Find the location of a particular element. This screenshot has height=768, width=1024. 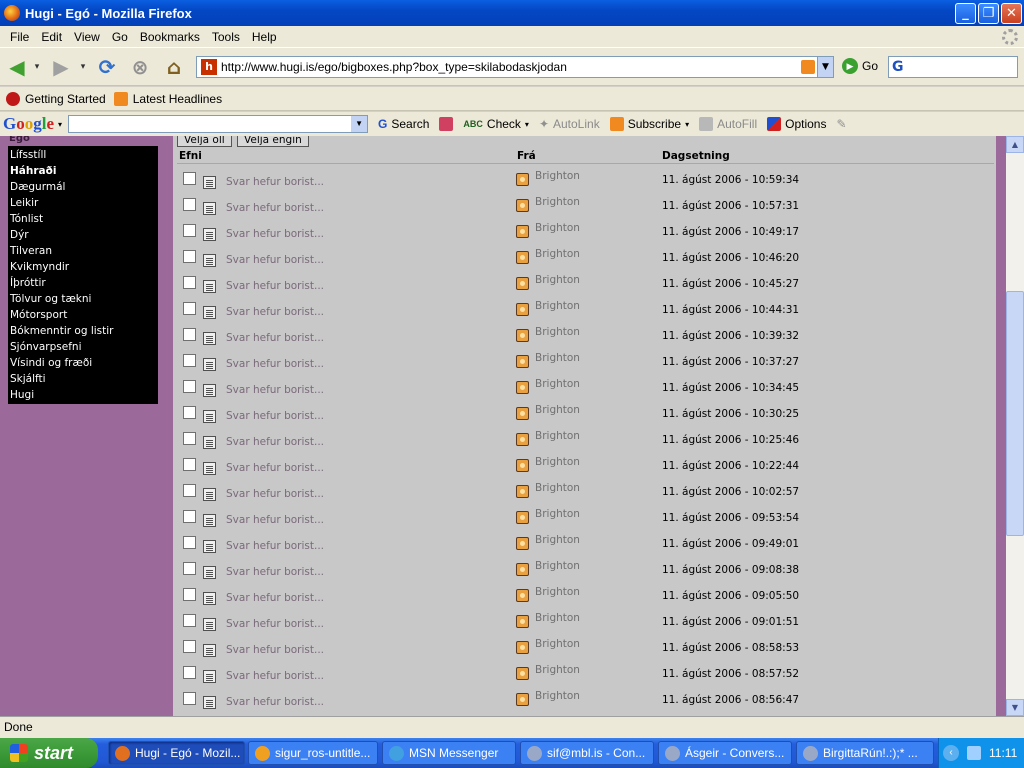

menu-file: File is located at coordinates (19, 37).